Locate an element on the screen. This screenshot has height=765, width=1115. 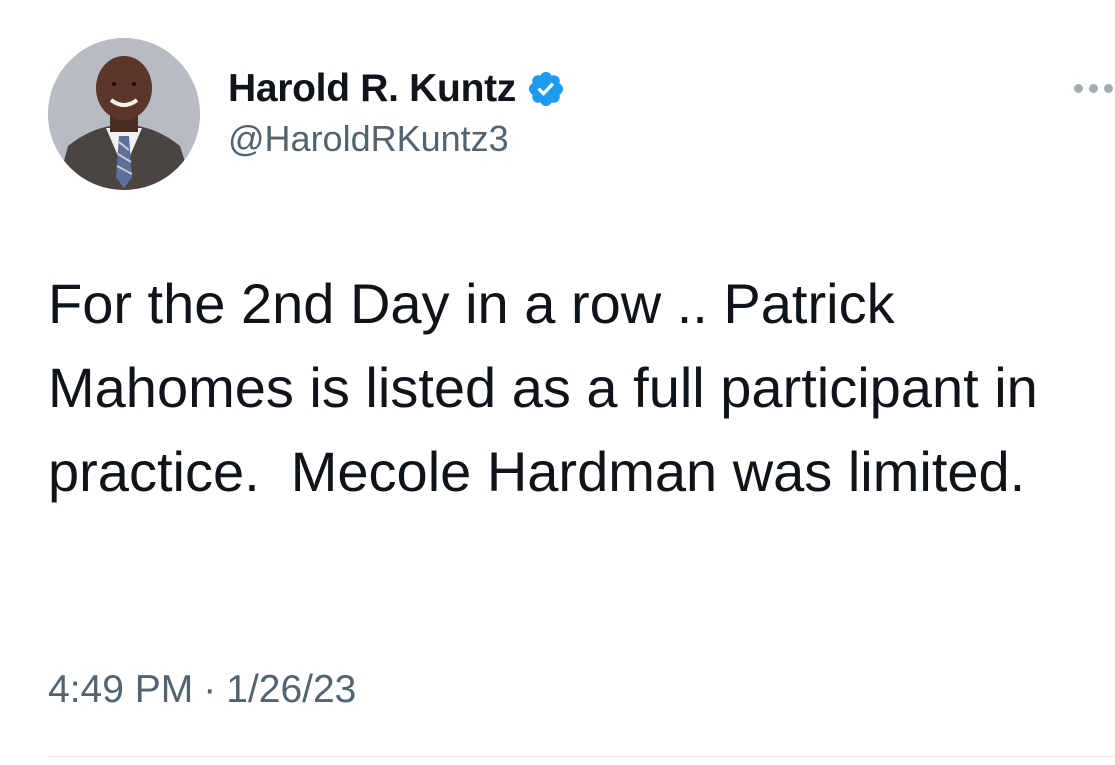
tweet-date: 1/26/23 is located at coordinates (291, 689).